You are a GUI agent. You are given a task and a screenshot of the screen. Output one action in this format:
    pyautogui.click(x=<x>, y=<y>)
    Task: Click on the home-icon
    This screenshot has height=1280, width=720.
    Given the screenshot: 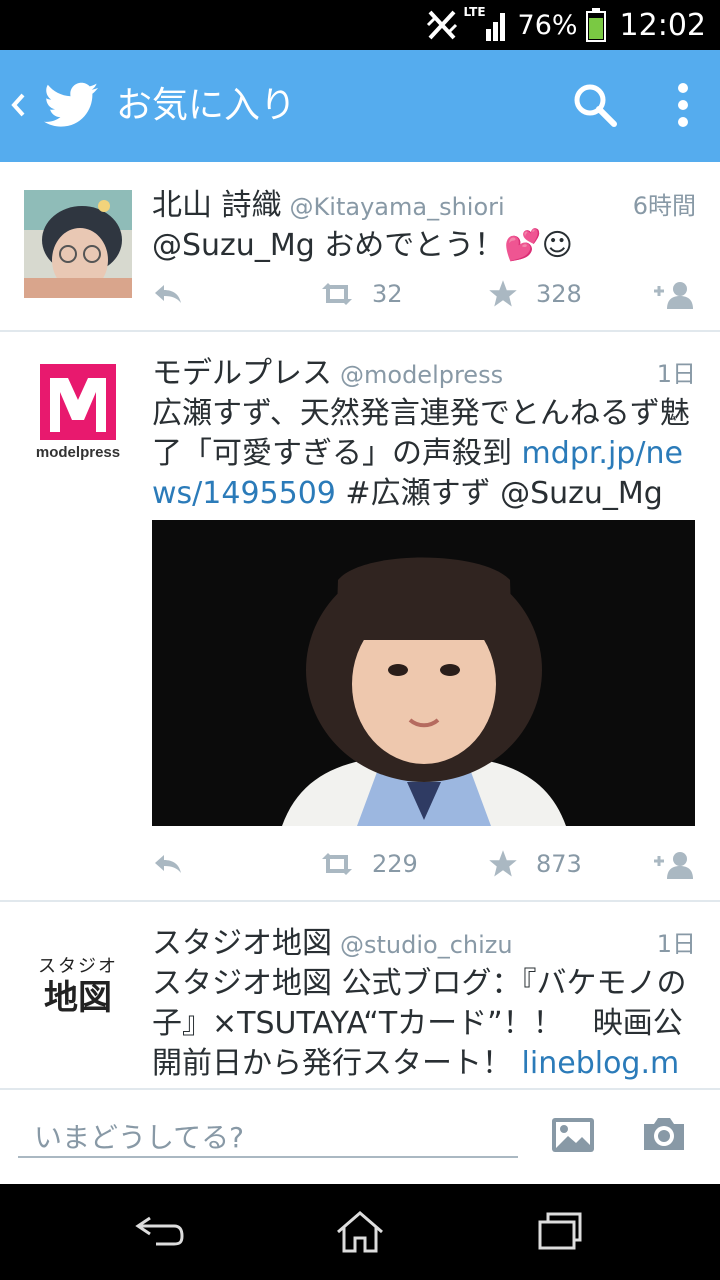 What is the action you would take?
    pyautogui.click(x=360, y=1234)
    